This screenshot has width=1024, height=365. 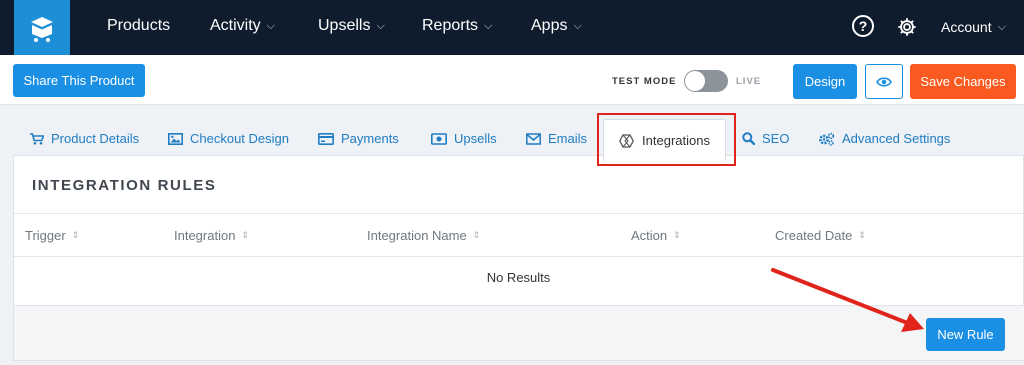 I want to click on live-label: LIVE, so click(x=749, y=81).